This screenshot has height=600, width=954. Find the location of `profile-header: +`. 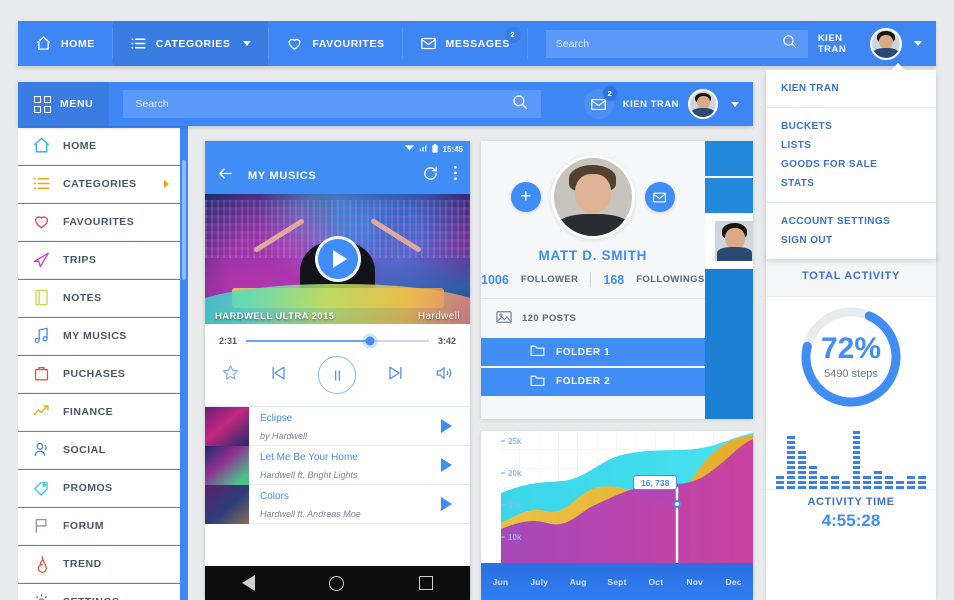

profile-header: + is located at coordinates (593, 190).